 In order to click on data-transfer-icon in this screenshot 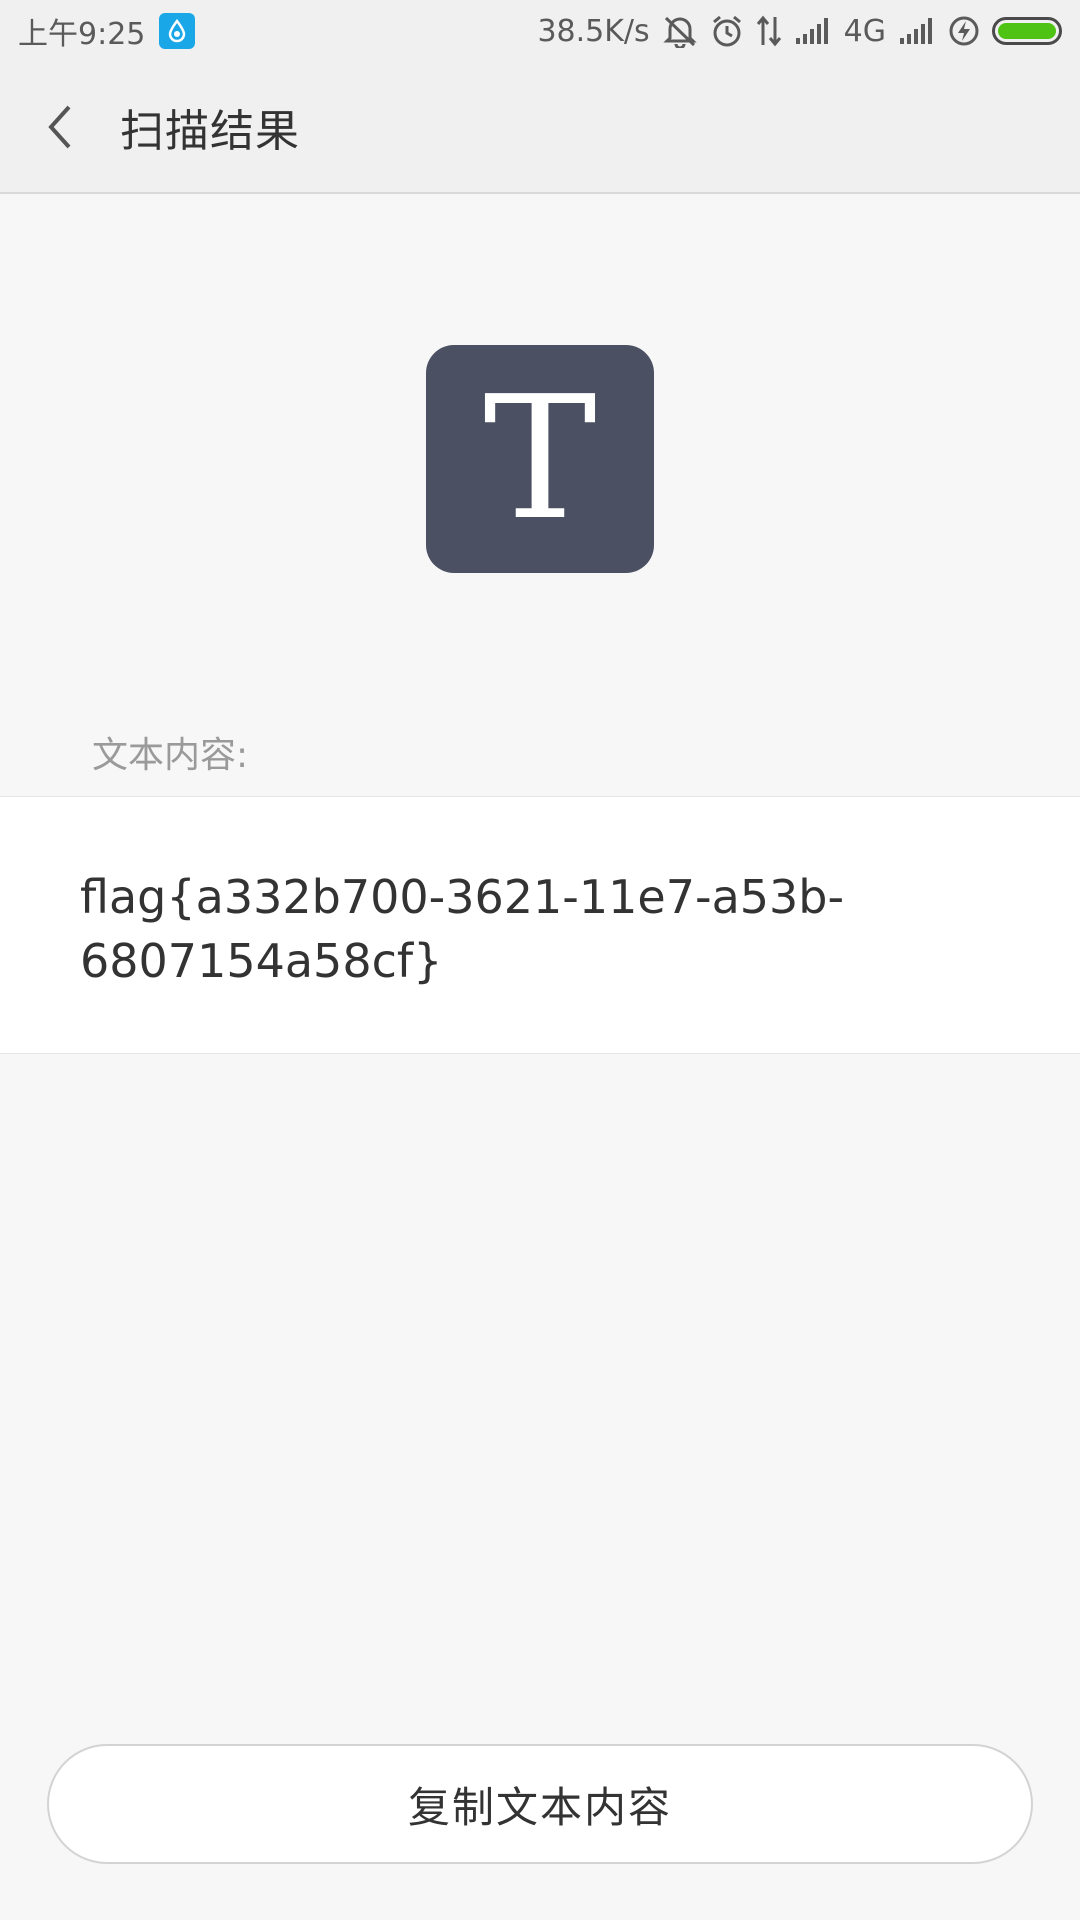, I will do `click(769, 31)`.